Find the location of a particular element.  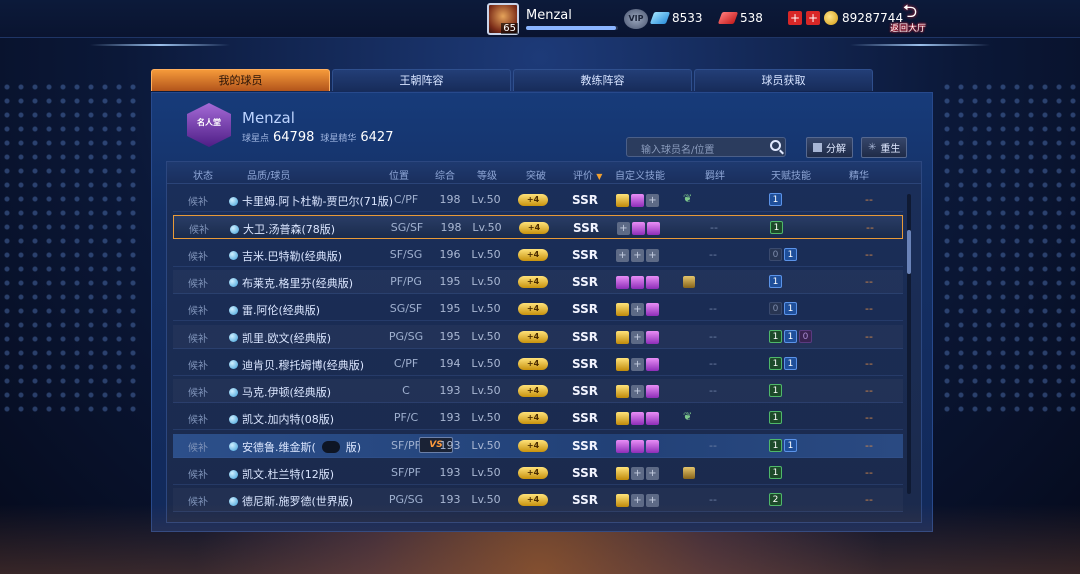

vip-icon: VIP is located at coordinates (636, 19).